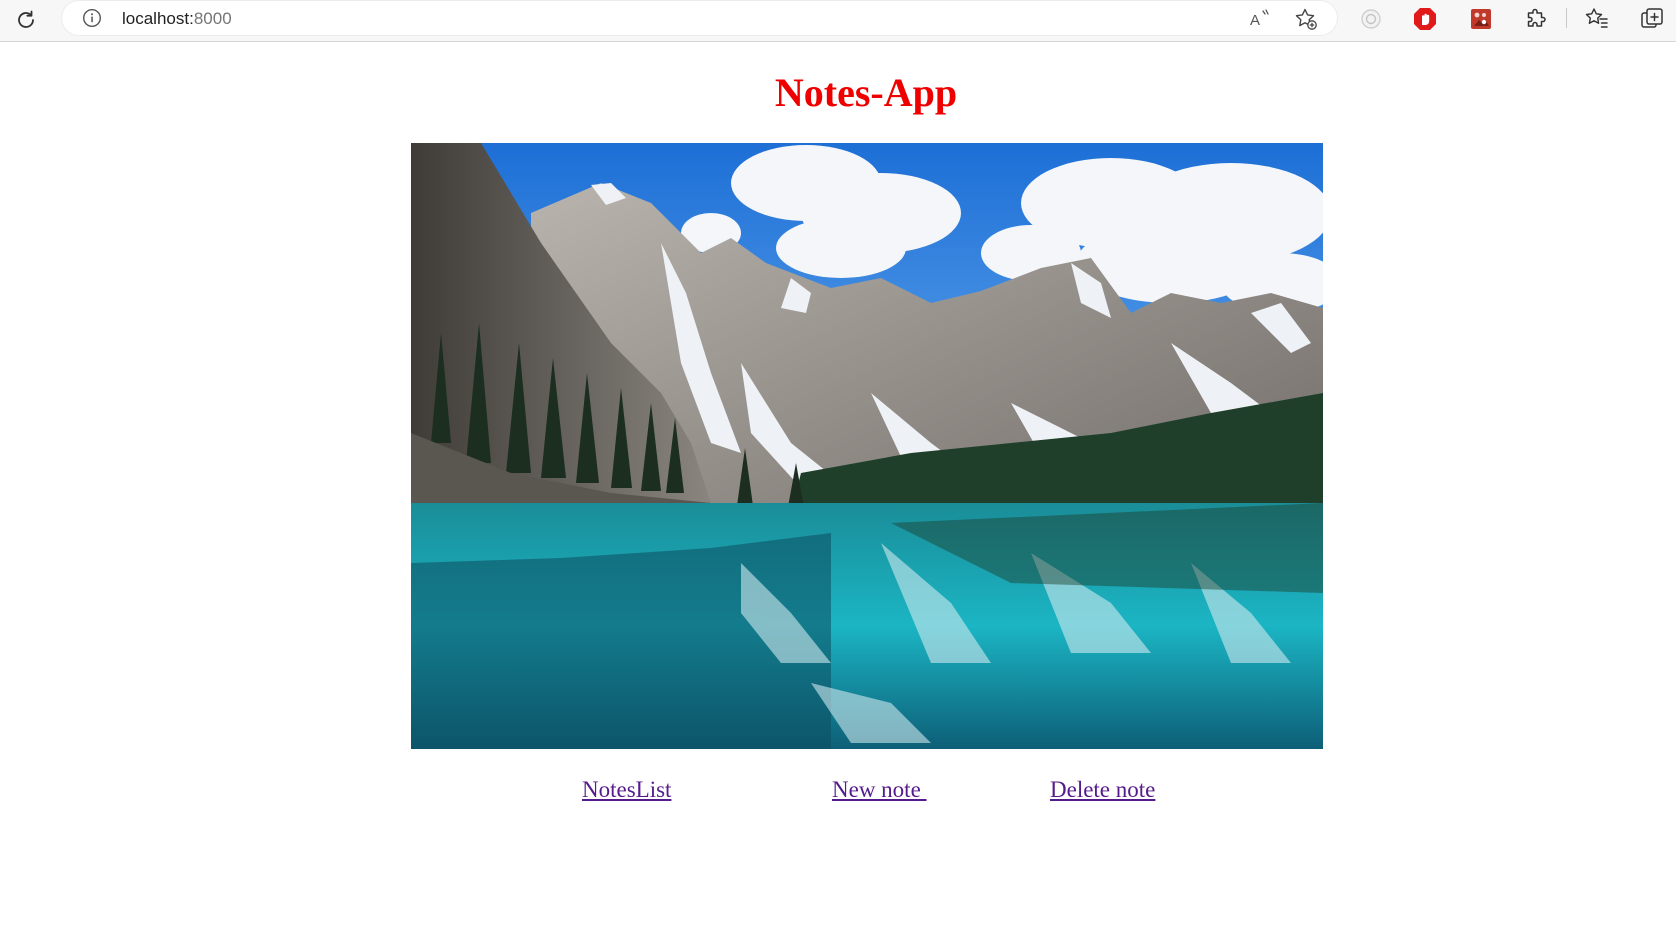  Describe the element at coordinates (158, 18) in the screenshot. I see `url-host: localhost:` at that location.